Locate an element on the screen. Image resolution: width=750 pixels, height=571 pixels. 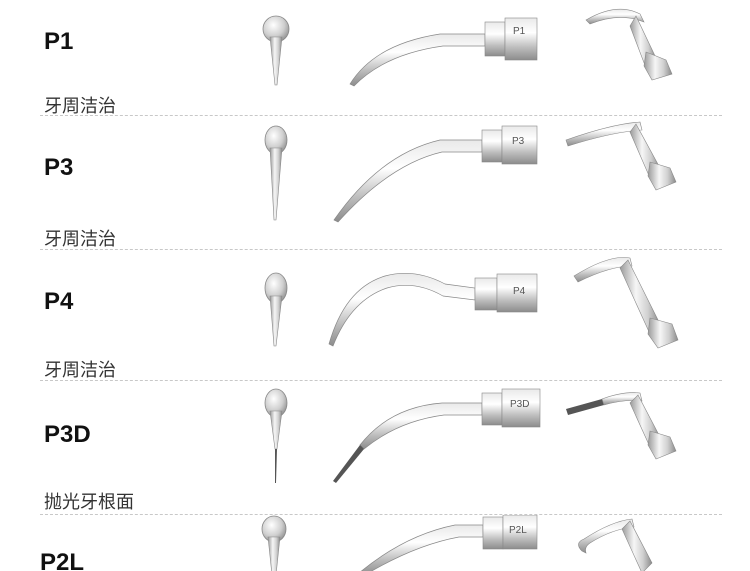
tip-side-view: P4 is located at coordinates (433, 310).